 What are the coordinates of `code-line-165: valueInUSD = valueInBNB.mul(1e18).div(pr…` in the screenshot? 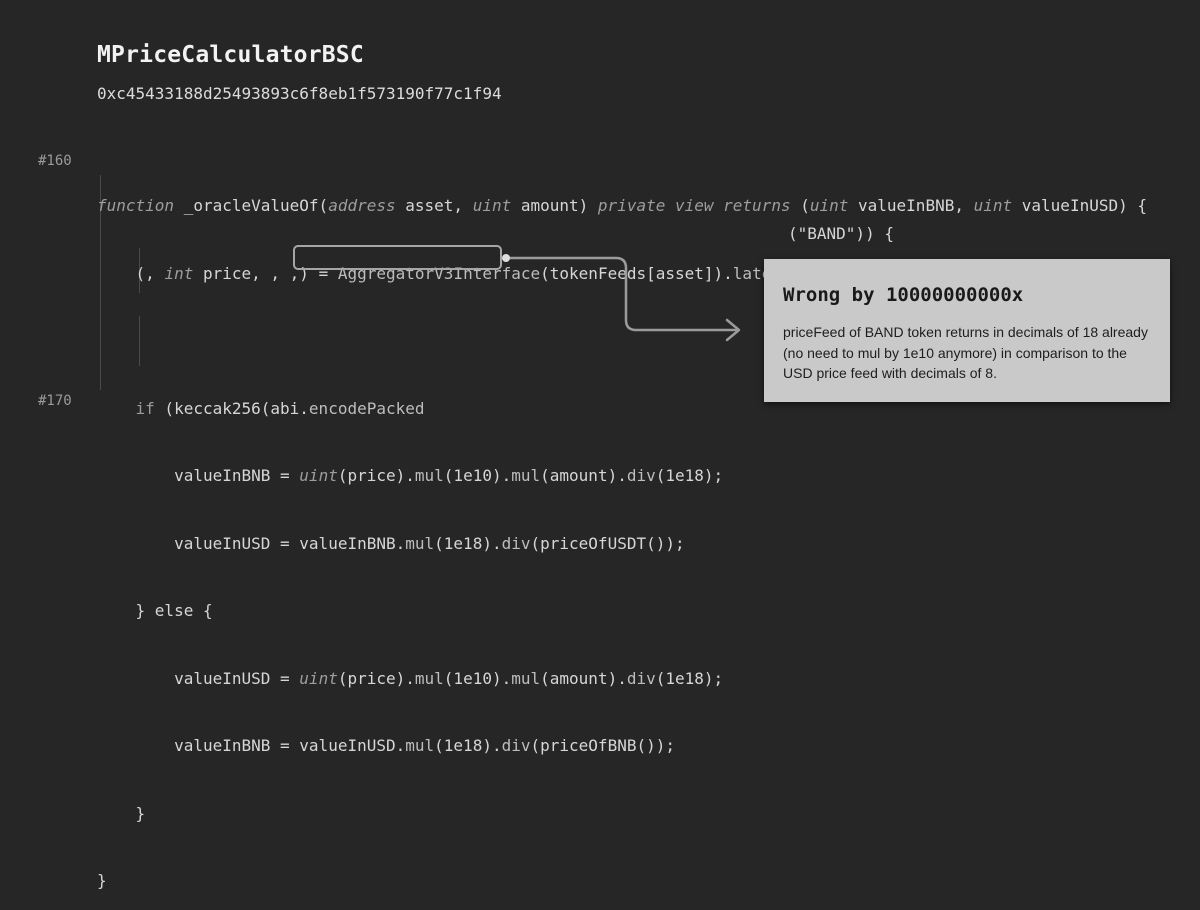 It's located at (391, 543).